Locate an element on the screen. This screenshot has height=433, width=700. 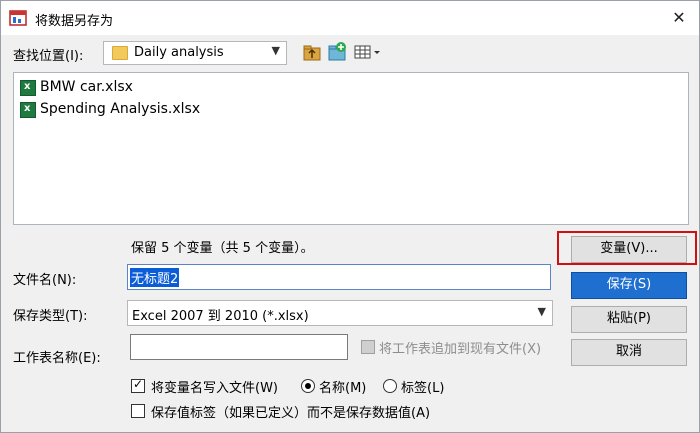
file-name: Spending Analysis.xlsx is located at coordinates (120, 109).